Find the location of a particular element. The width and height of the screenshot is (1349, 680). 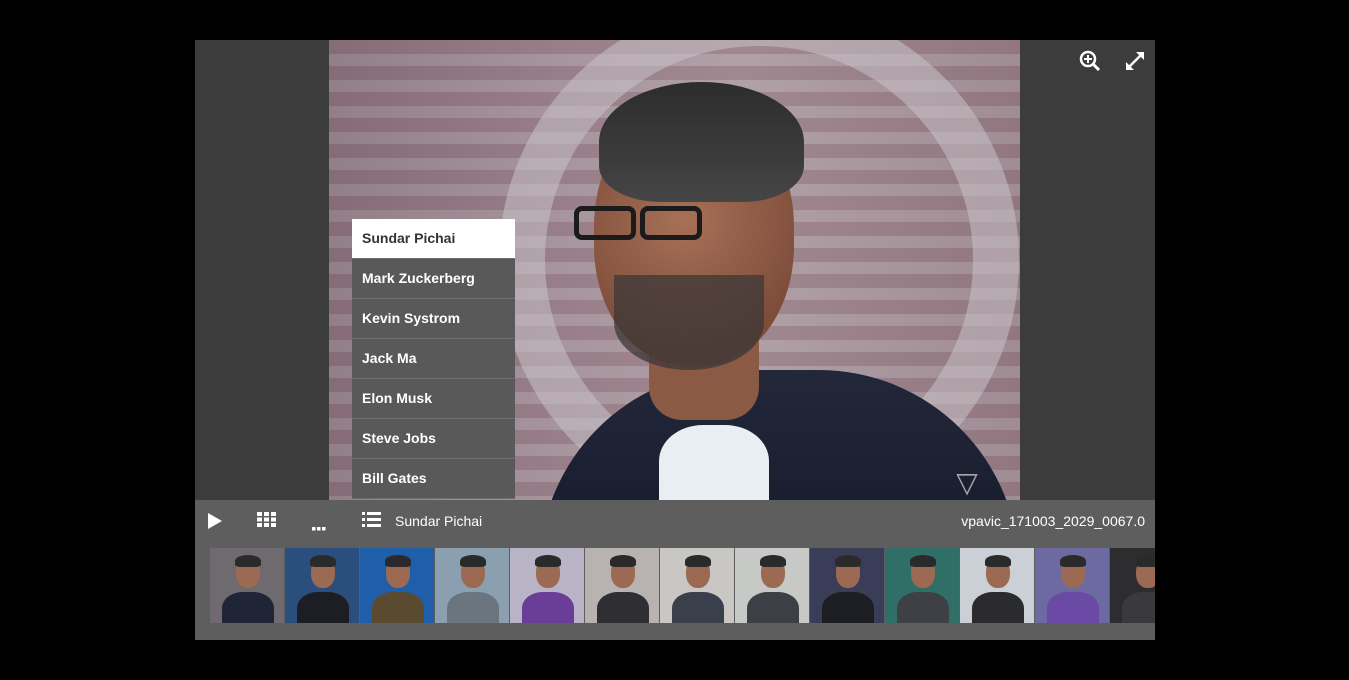

zoom-in-icon is located at coordinates (1090, 61).